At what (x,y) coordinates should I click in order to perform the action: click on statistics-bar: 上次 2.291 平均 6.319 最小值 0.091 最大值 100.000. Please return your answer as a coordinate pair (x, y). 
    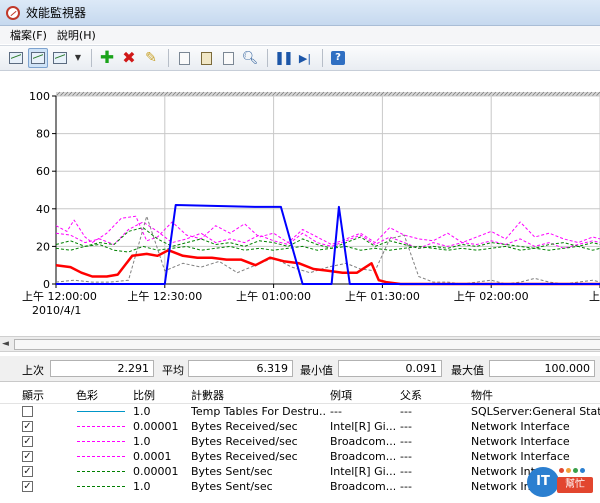
    Looking at the image, I should click on (300, 369).